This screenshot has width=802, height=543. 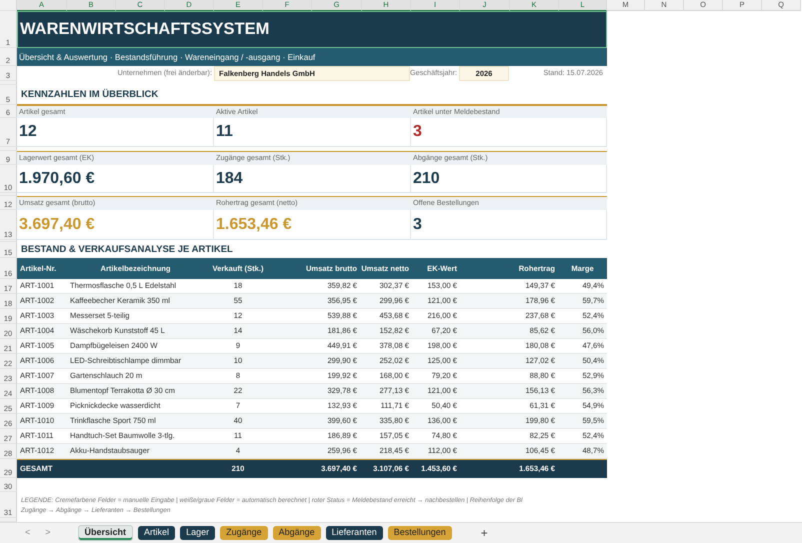 I want to click on sheet-tab: Bestellungen, so click(x=420, y=533).